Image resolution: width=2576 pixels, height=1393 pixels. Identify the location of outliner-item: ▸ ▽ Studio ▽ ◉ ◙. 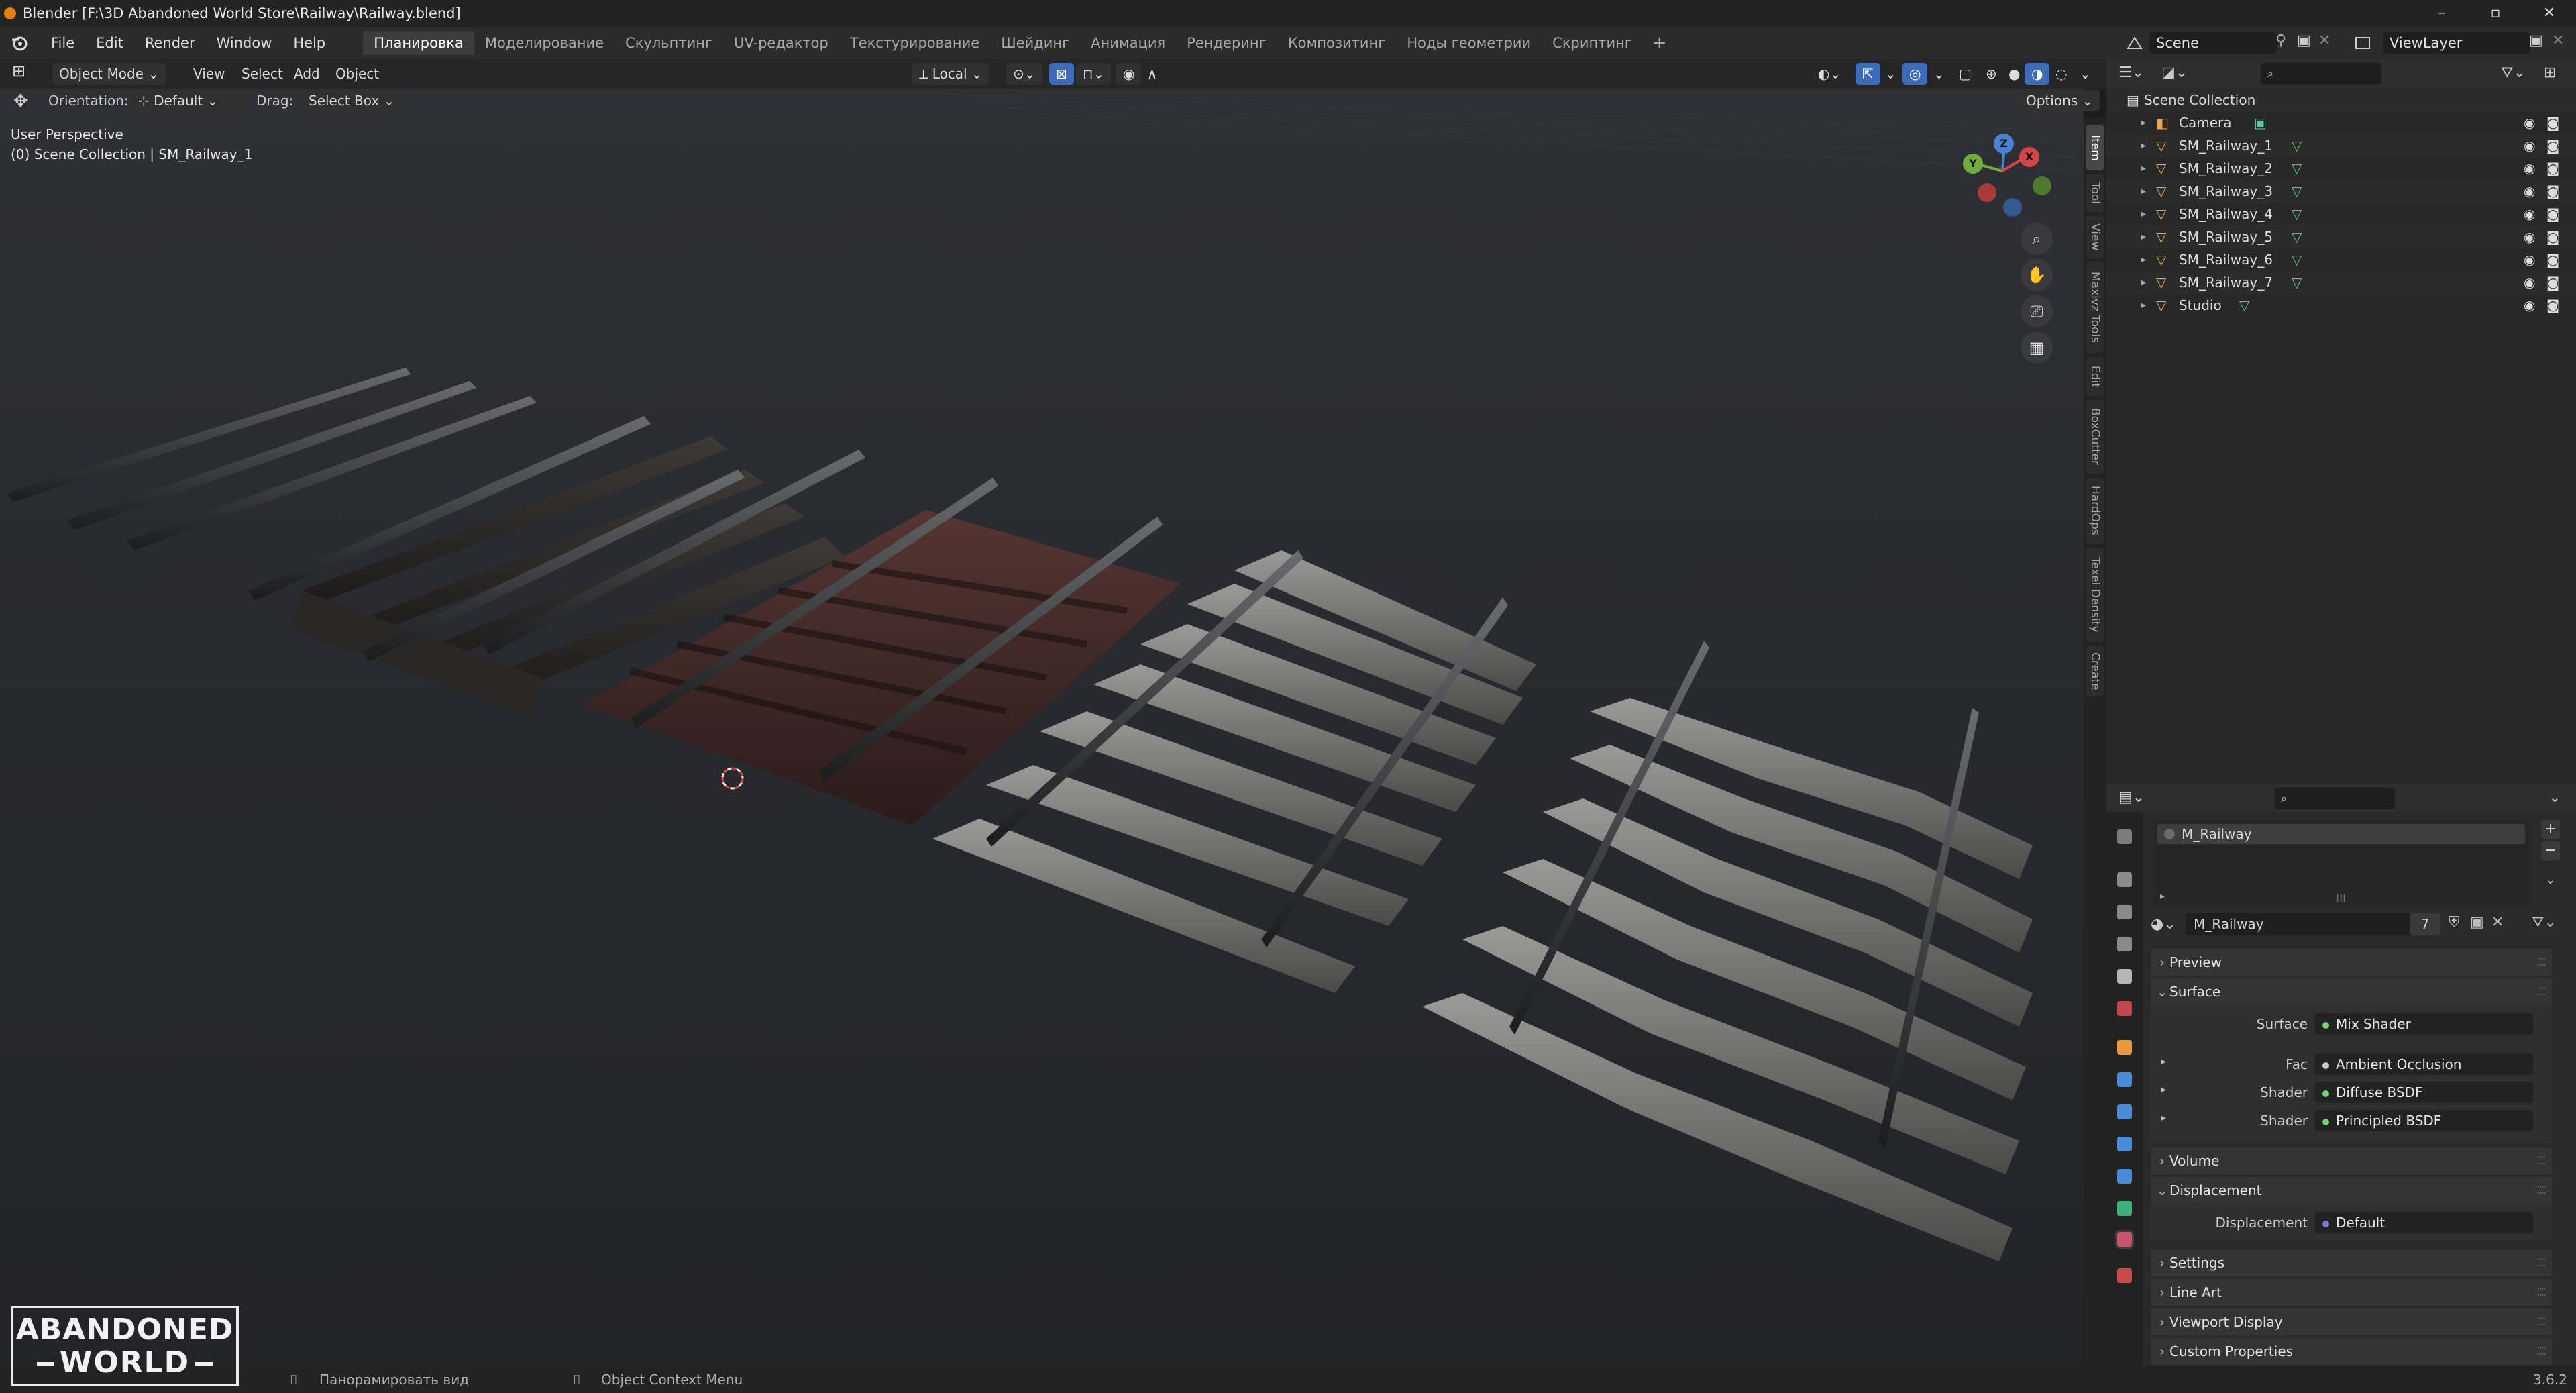
(2341, 305).